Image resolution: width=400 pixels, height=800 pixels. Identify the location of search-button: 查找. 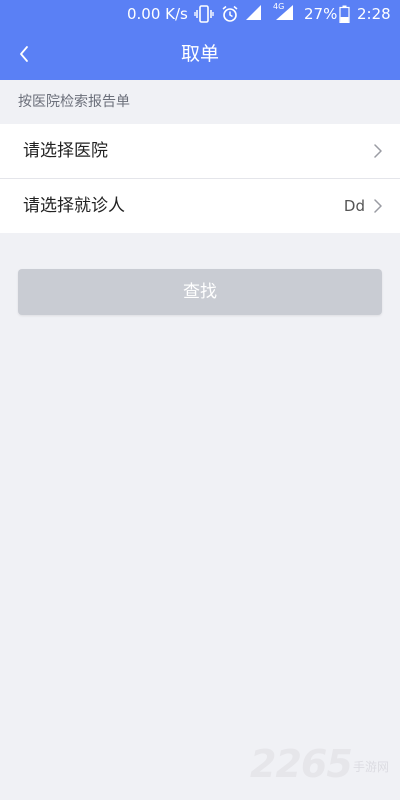
(200, 292).